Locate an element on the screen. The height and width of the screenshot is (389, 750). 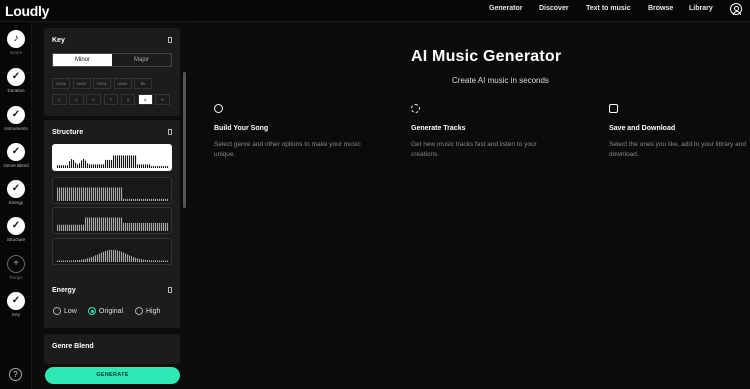
step-genre-blend: ✓ Genre Blend is located at coordinates (16, 155).